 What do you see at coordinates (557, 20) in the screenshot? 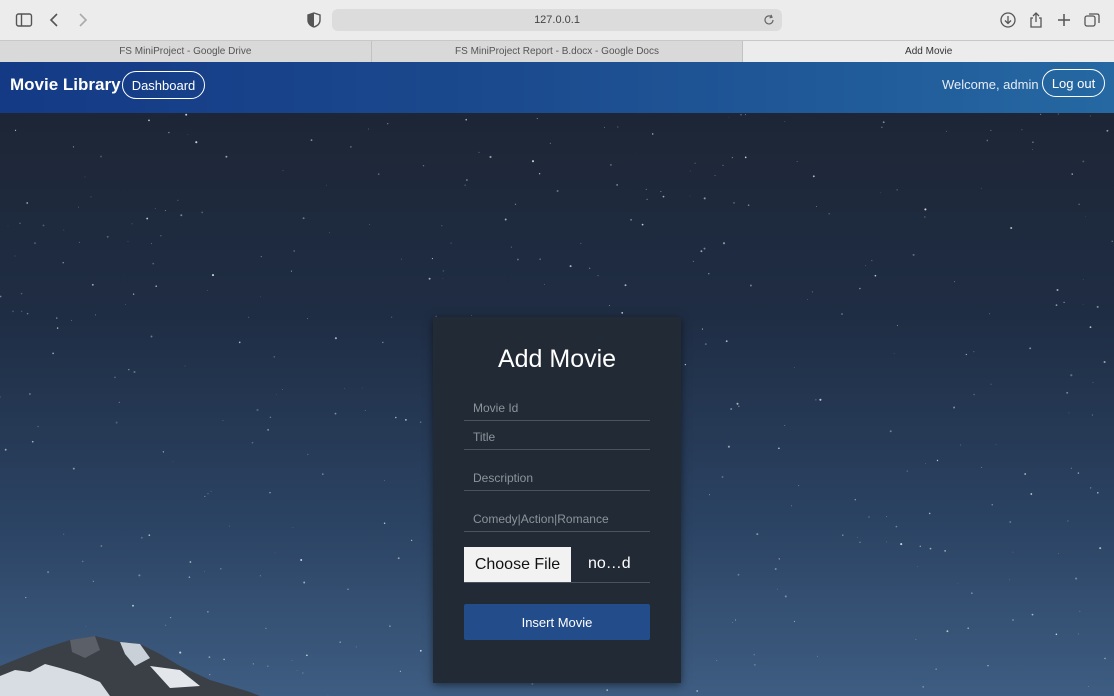
I see `address-bar: 127.0.0.1` at bounding box center [557, 20].